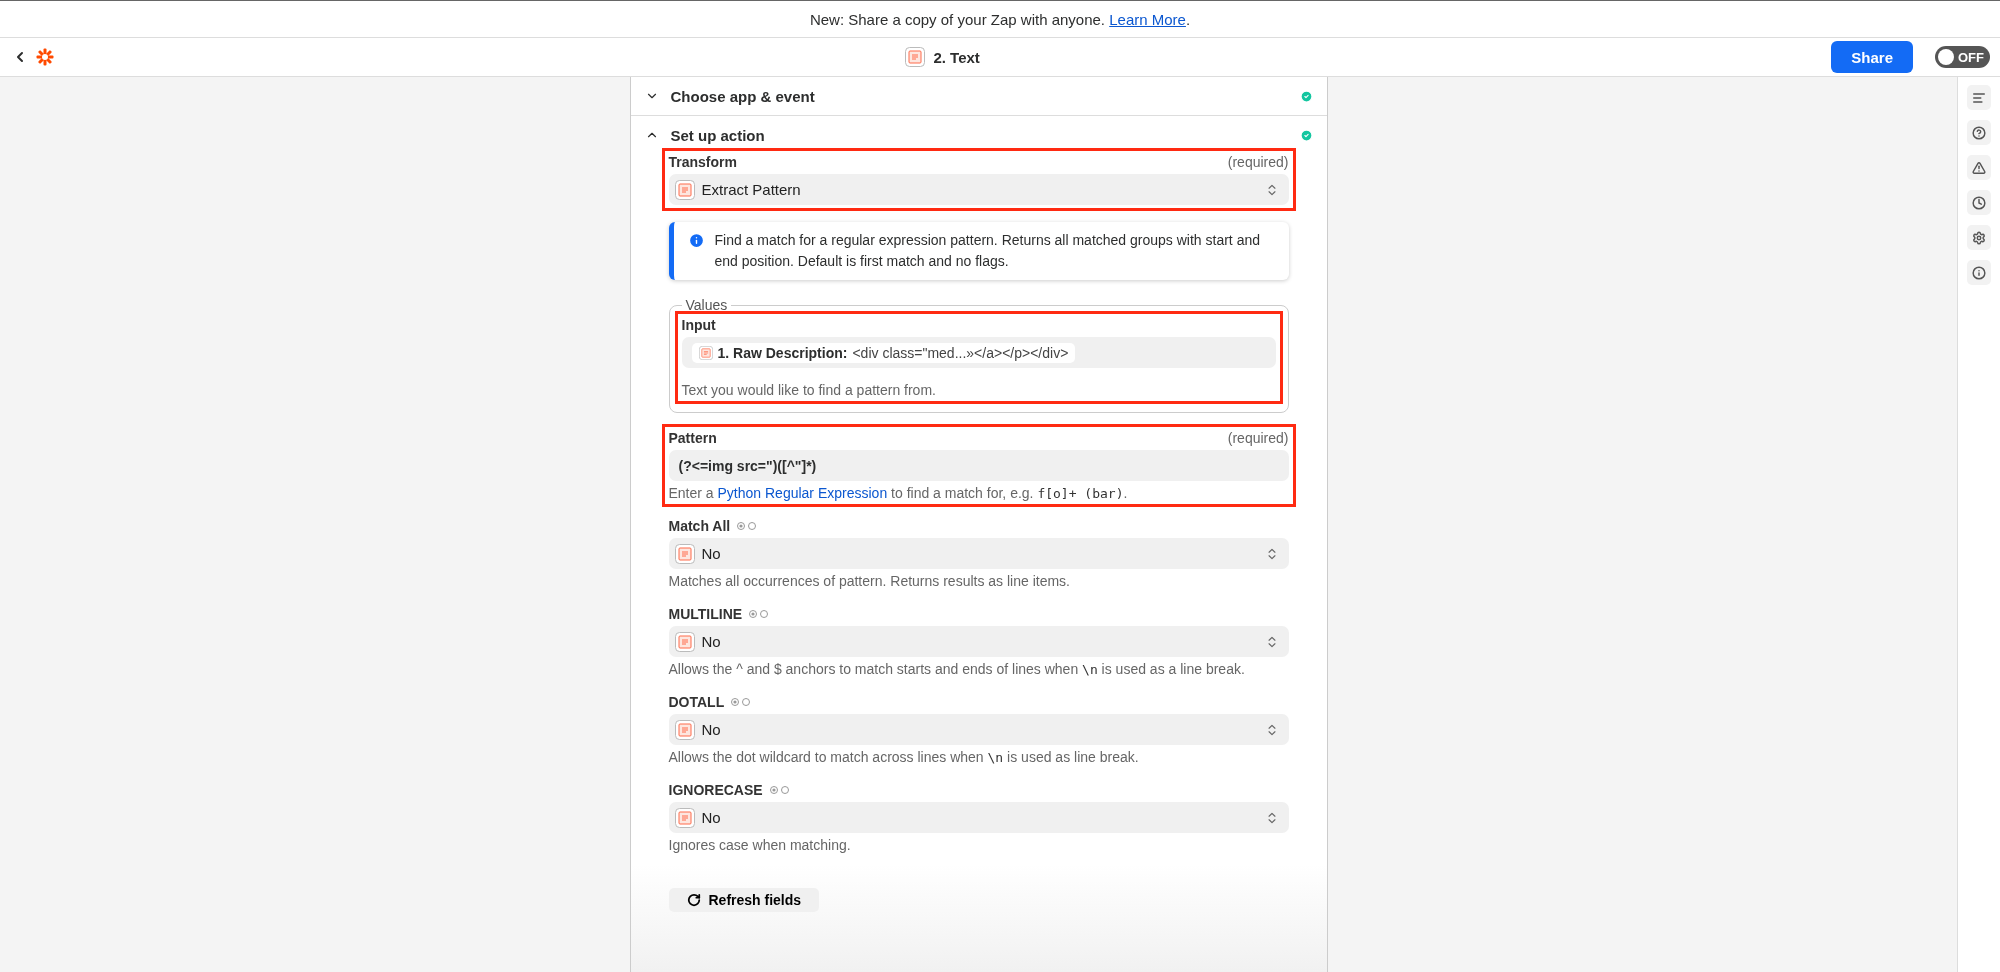 Image resolution: width=2000 pixels, height=972 pixels. Describe the element at coordinates (1979, 167) in the screenshot. I see `warning-icon` at that location.